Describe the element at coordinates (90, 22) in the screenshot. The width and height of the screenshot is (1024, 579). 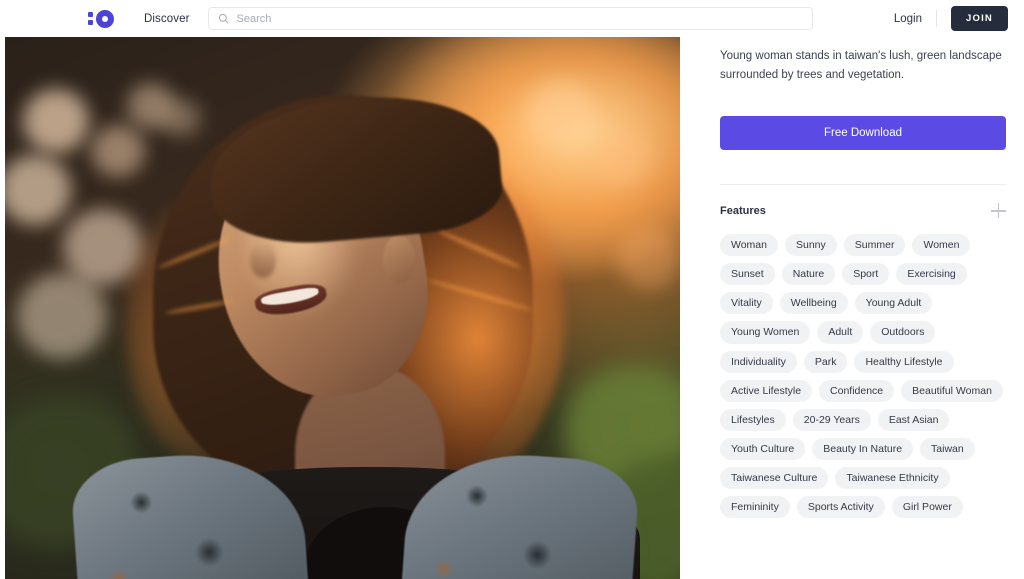
I see `logo-square-bottom` at that location.